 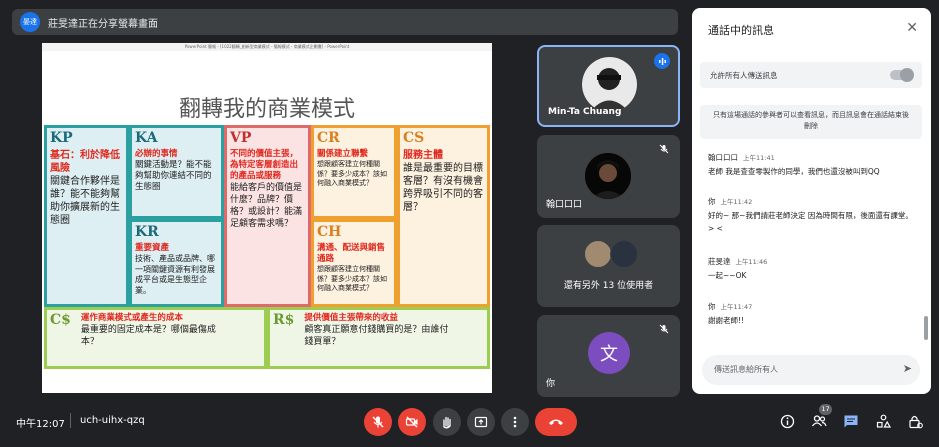 I want to click on camera-toggle-button, so click(x=412, y=422).